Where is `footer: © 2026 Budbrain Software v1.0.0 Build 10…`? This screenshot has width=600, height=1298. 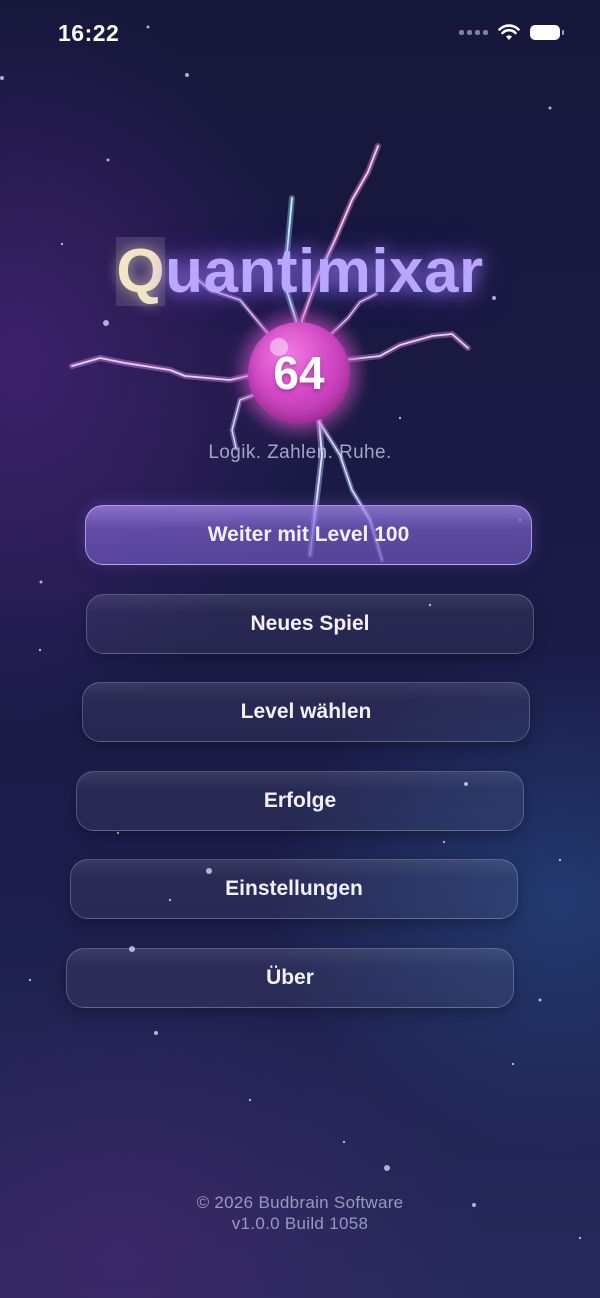 footer: © 2026 Budbrain Software v1.0.0 Build 10… is located at coordinates (300, 1213).